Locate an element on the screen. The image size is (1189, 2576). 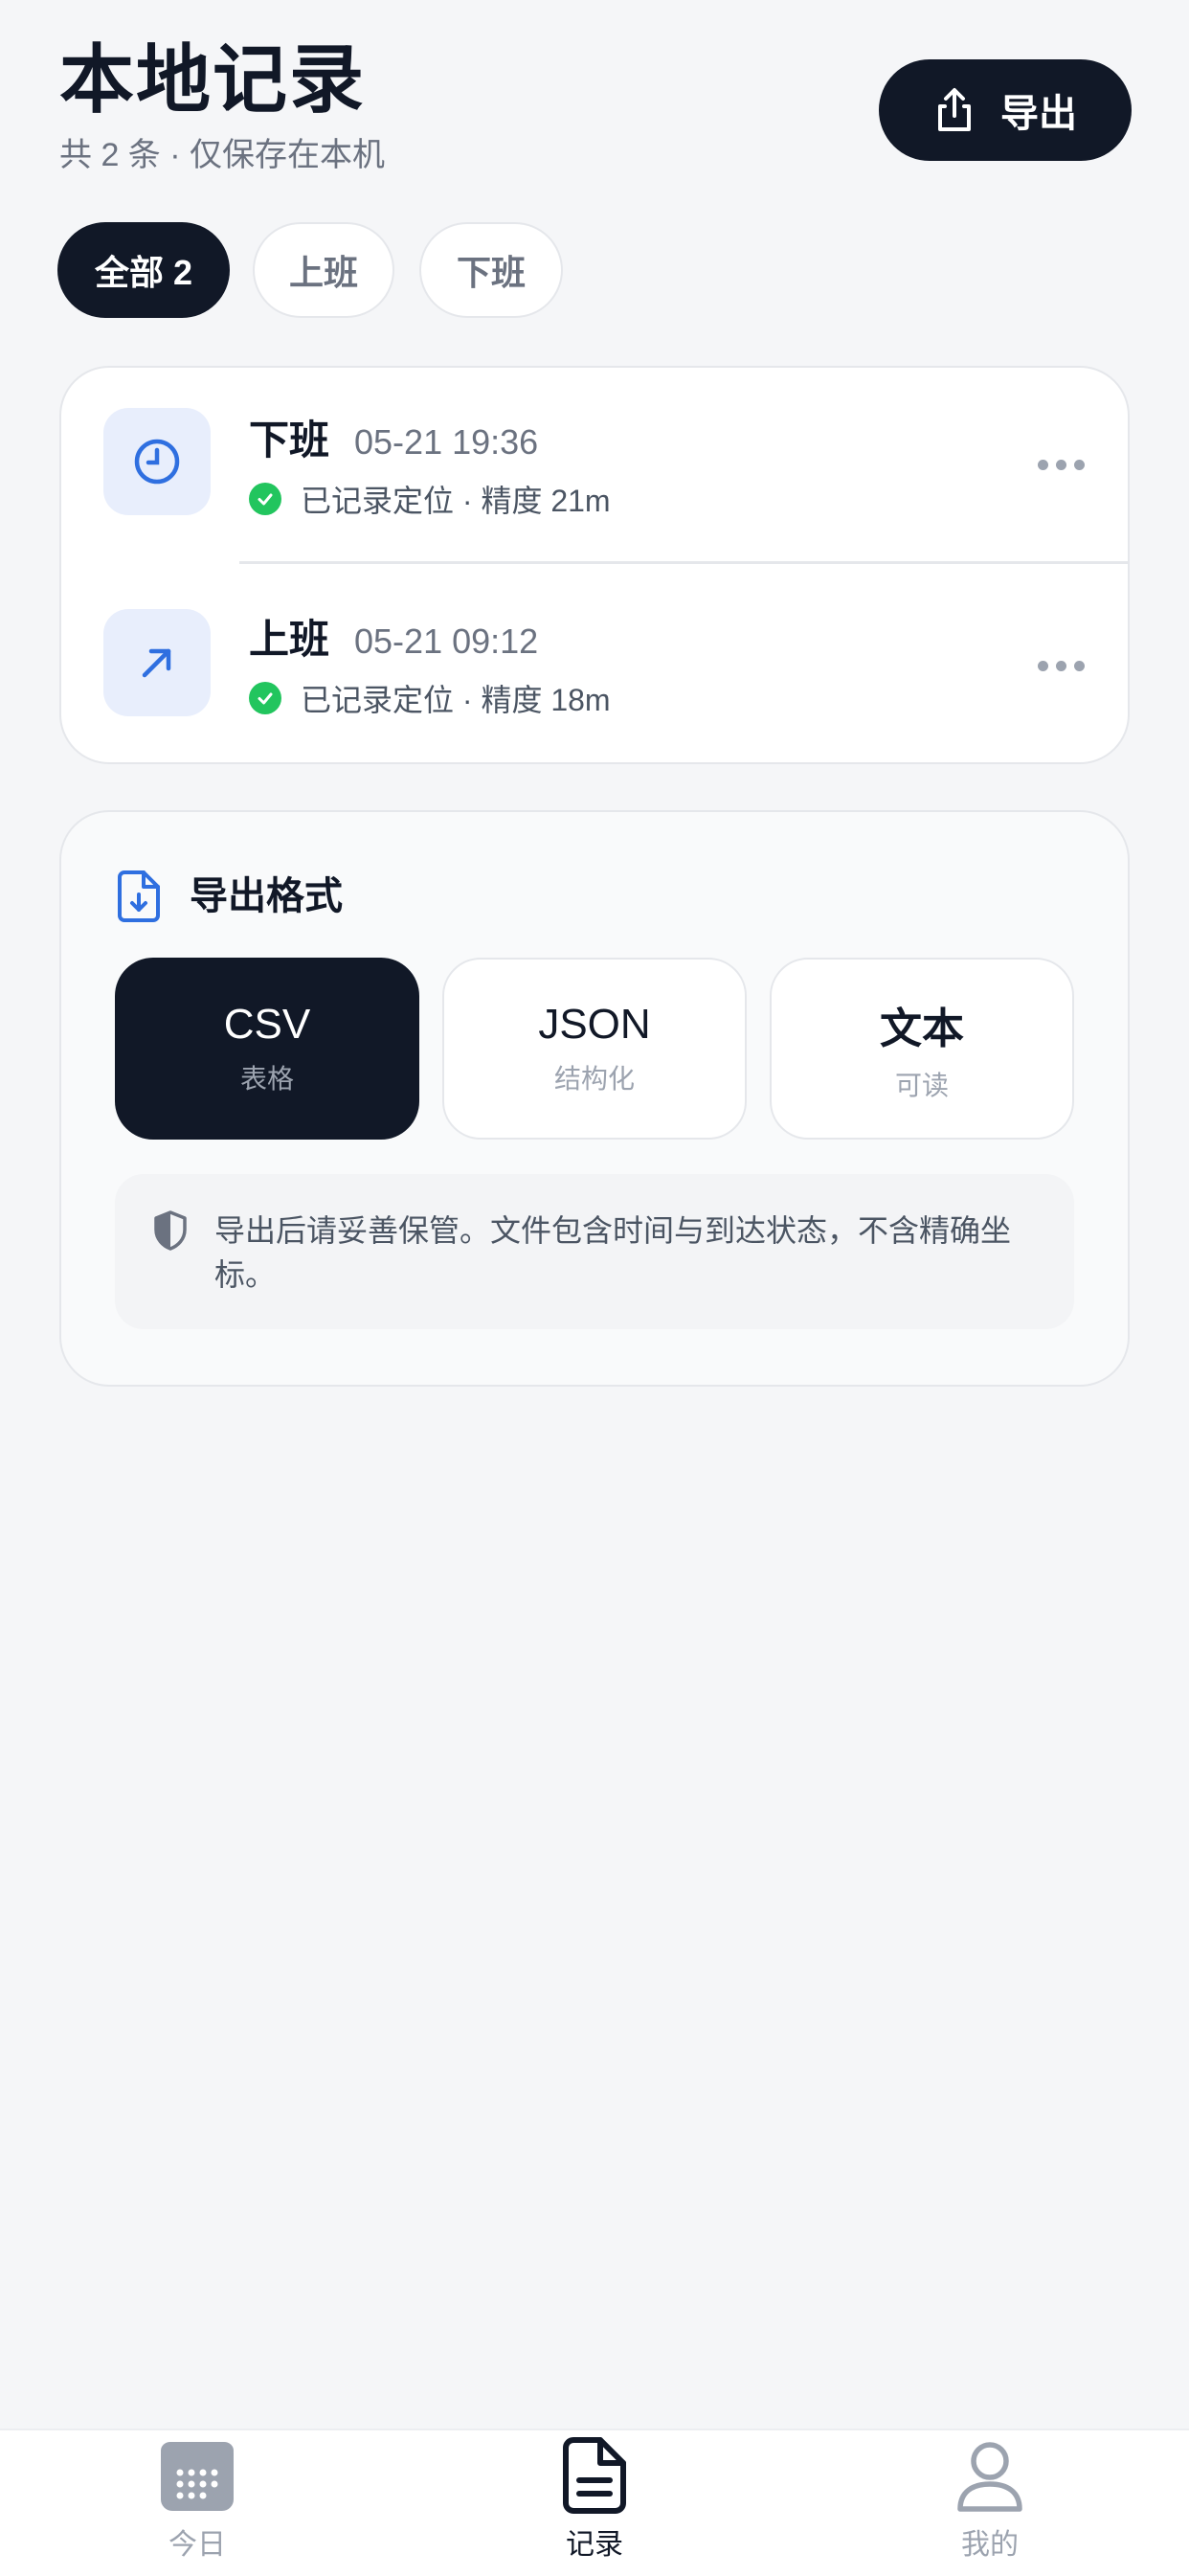
filter-chip-offduty: 下班 is located at coordinates (491, 270).